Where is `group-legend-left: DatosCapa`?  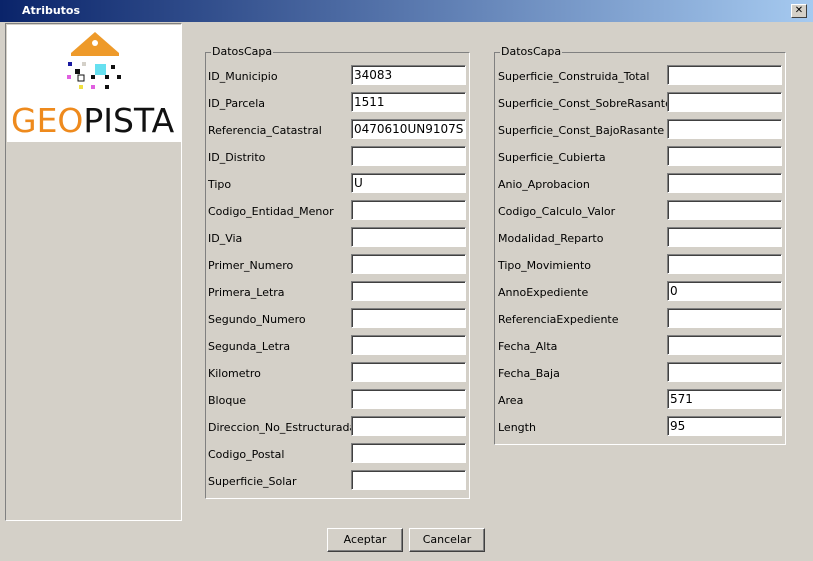
group-legend-left: DatosCapa is located at coordinates (242, 51).